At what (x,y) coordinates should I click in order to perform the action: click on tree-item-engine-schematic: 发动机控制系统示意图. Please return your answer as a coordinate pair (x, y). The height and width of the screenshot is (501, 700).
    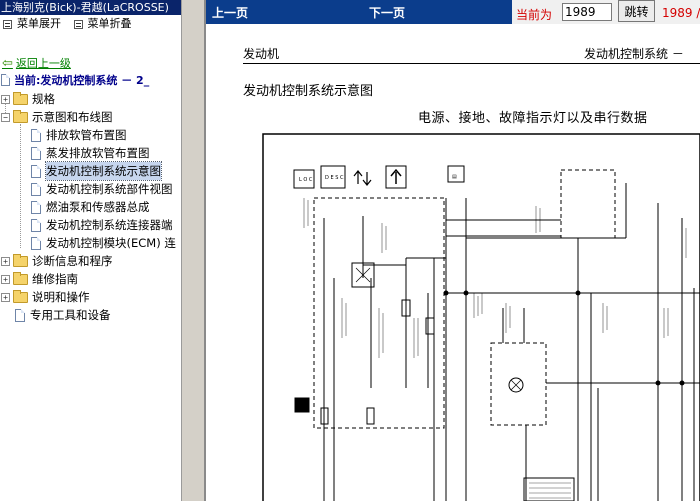
    Looking at the image, I should click on (90, 171).